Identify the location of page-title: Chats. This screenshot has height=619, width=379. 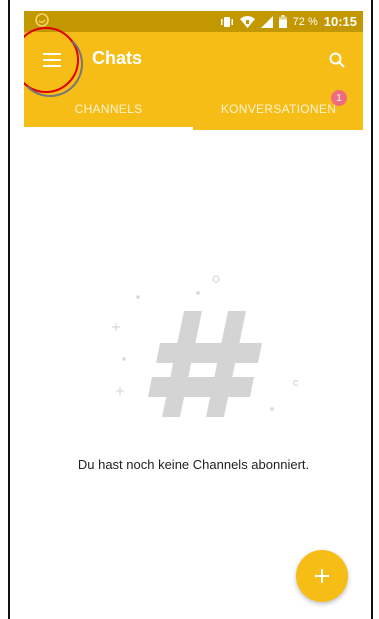
(117, 58).